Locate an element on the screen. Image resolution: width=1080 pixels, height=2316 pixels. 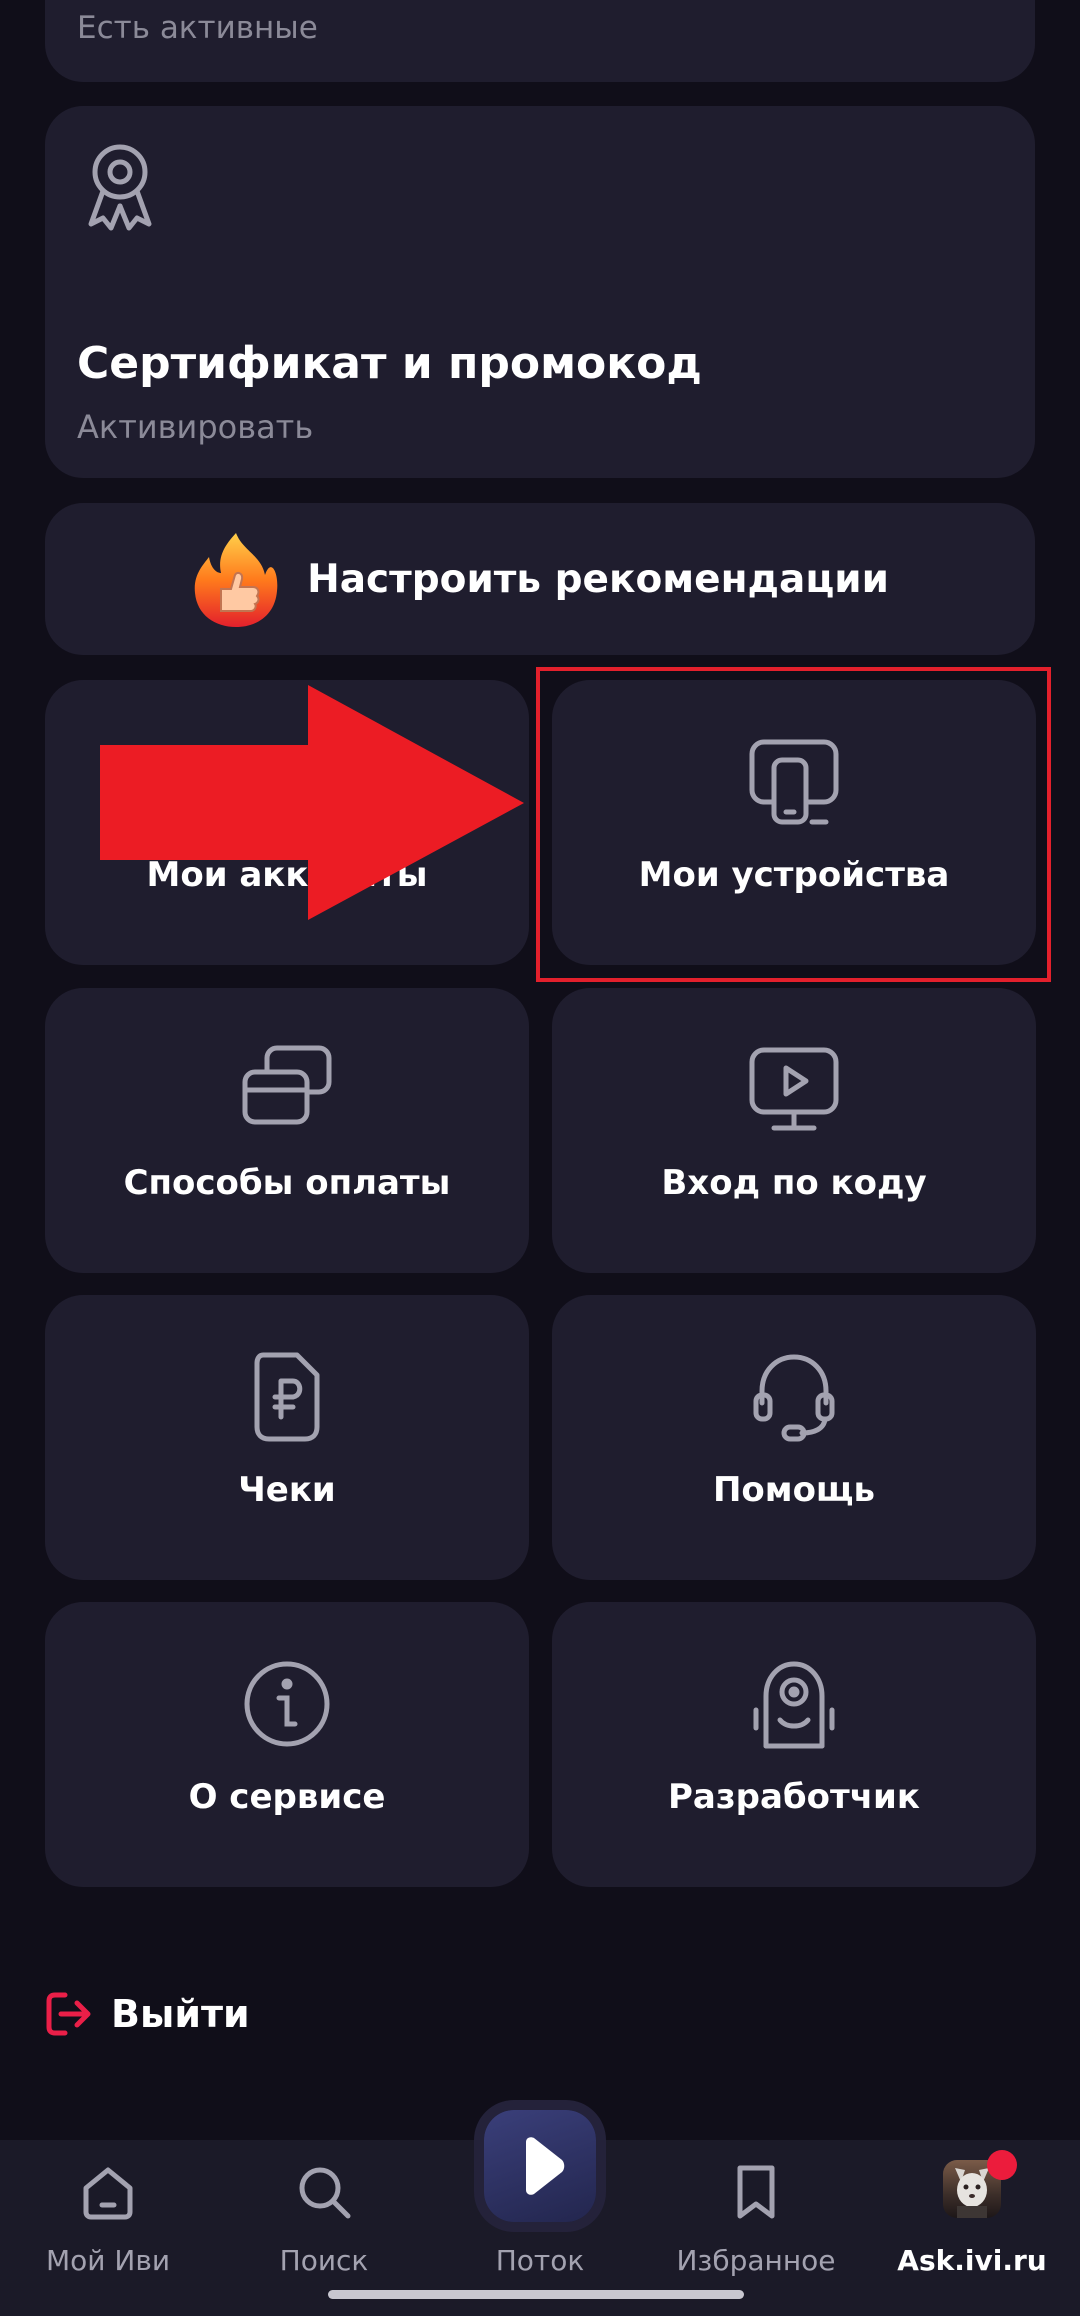
certificate-title: Сертификат и промокод is located at coordinates (389, 363).